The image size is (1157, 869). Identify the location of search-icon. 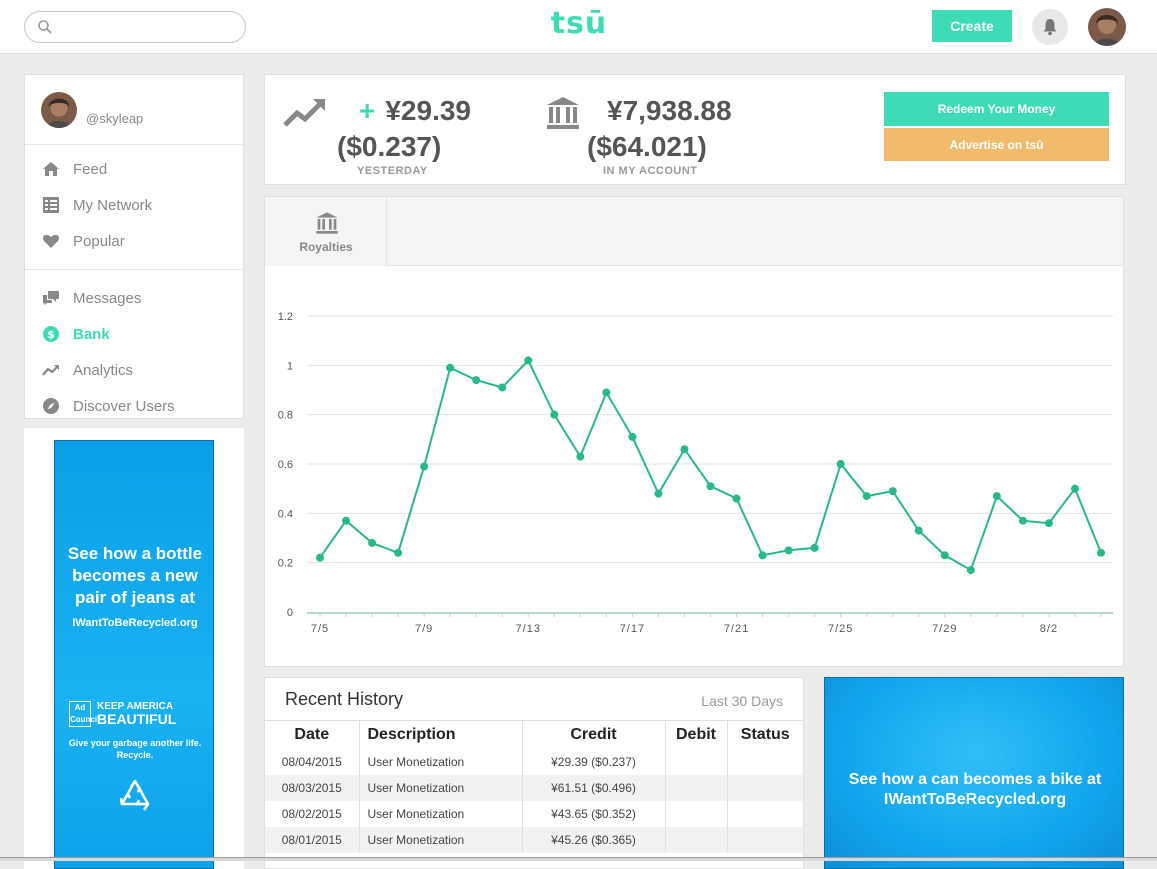
(45, 27).